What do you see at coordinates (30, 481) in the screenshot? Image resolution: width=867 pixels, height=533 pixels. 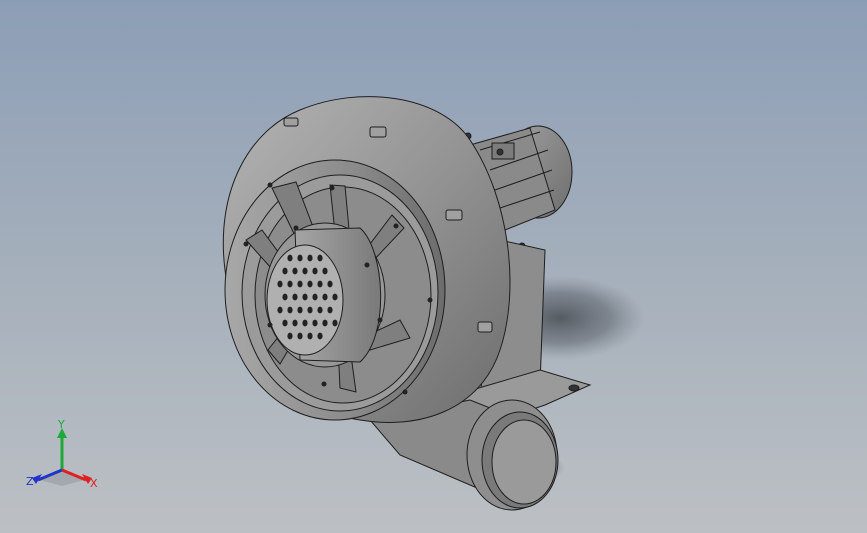 I see `triad-z-label: Z` at bounding box center [30, 481].